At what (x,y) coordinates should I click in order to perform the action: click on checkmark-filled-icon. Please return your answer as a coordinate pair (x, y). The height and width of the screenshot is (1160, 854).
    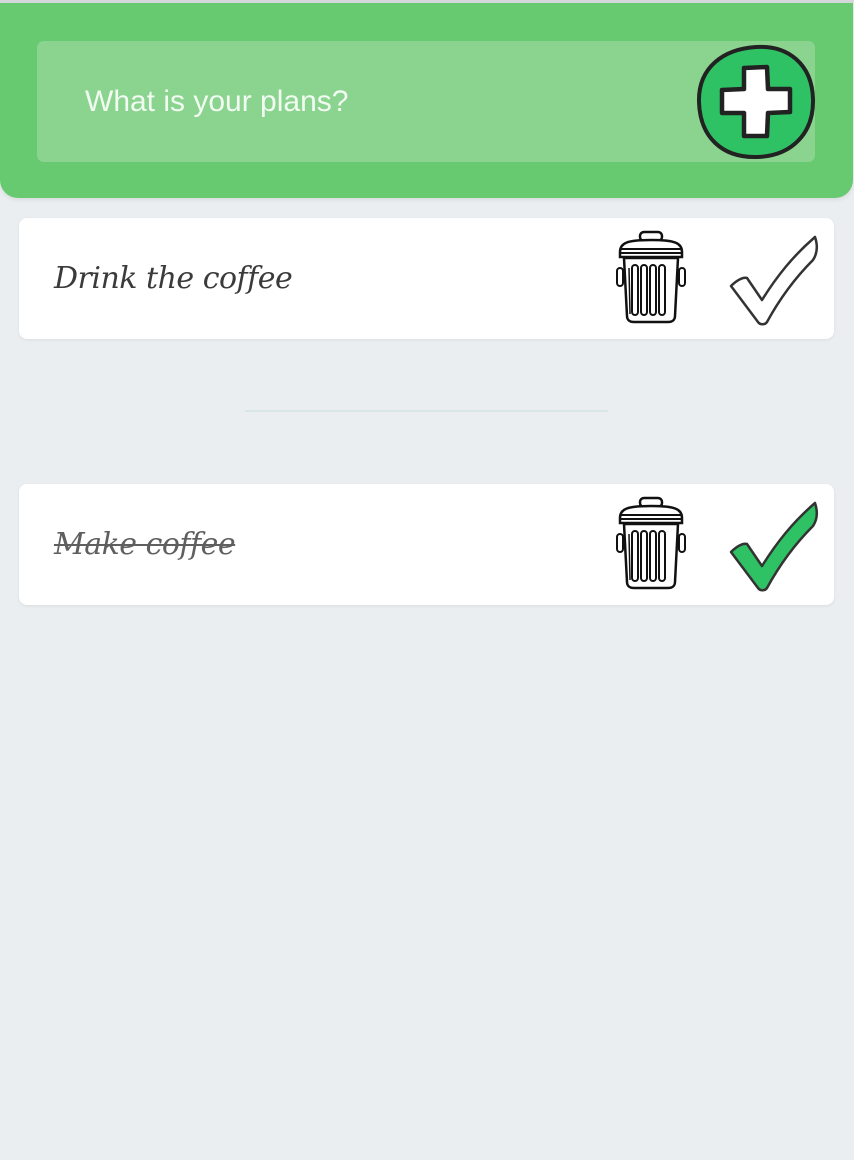
    Looking at the image, I should click on (773, 546).